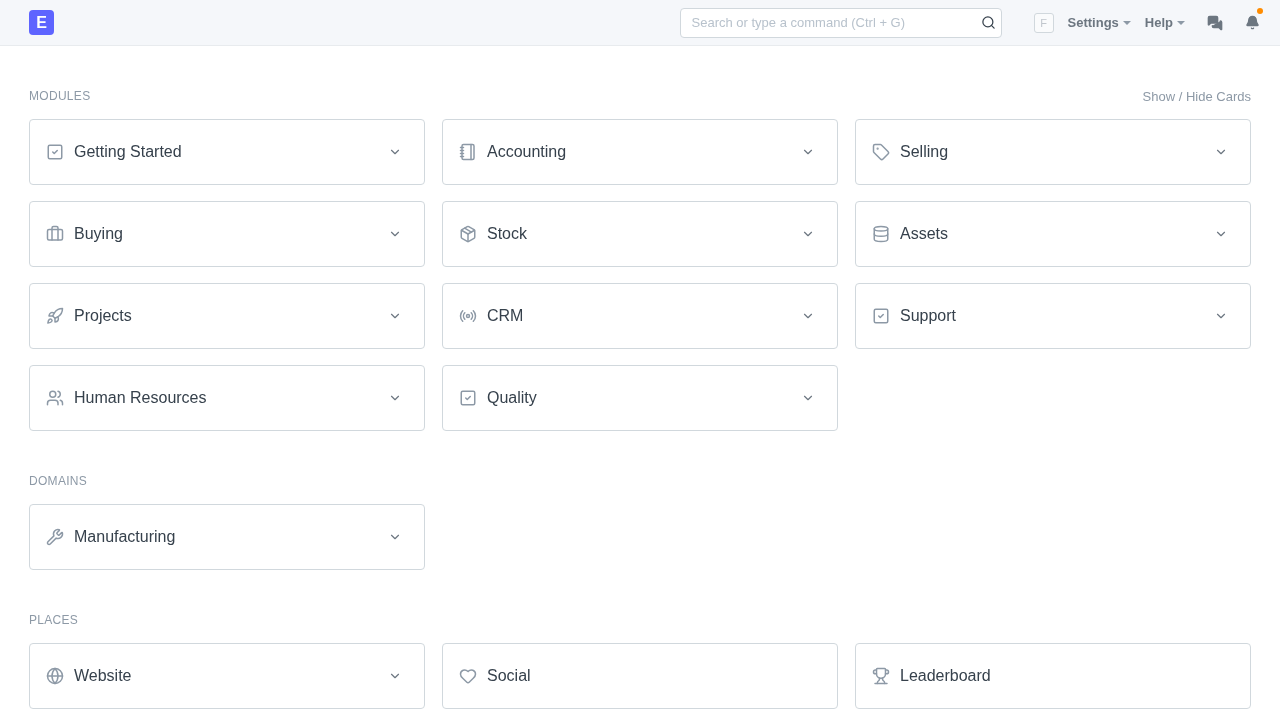  Describe the element at coordinates (640, 398) in the screenshot. I see `module-card: Quality` at that location.